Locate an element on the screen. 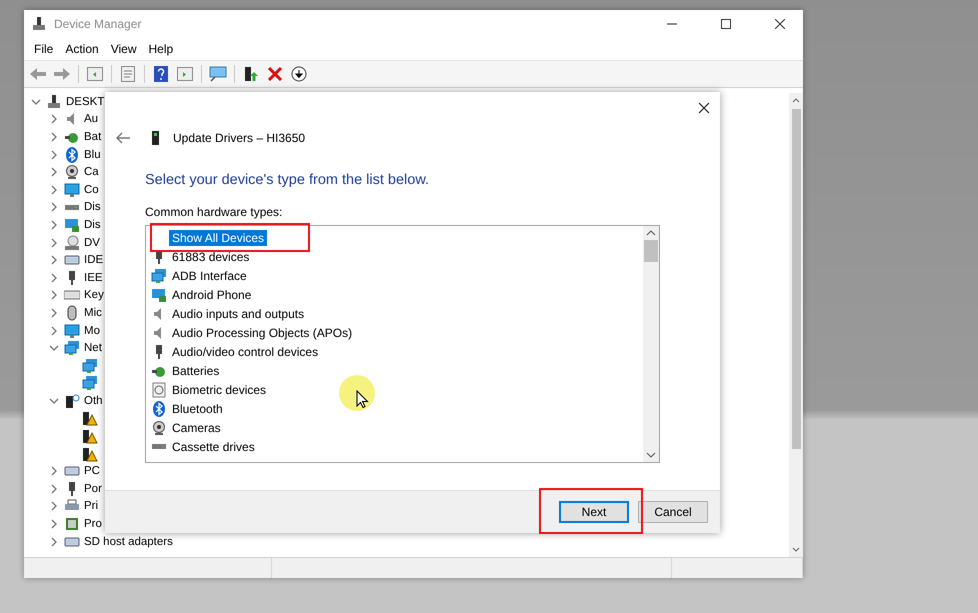  tree-item-label: DV is located at coordinates (92, 243).